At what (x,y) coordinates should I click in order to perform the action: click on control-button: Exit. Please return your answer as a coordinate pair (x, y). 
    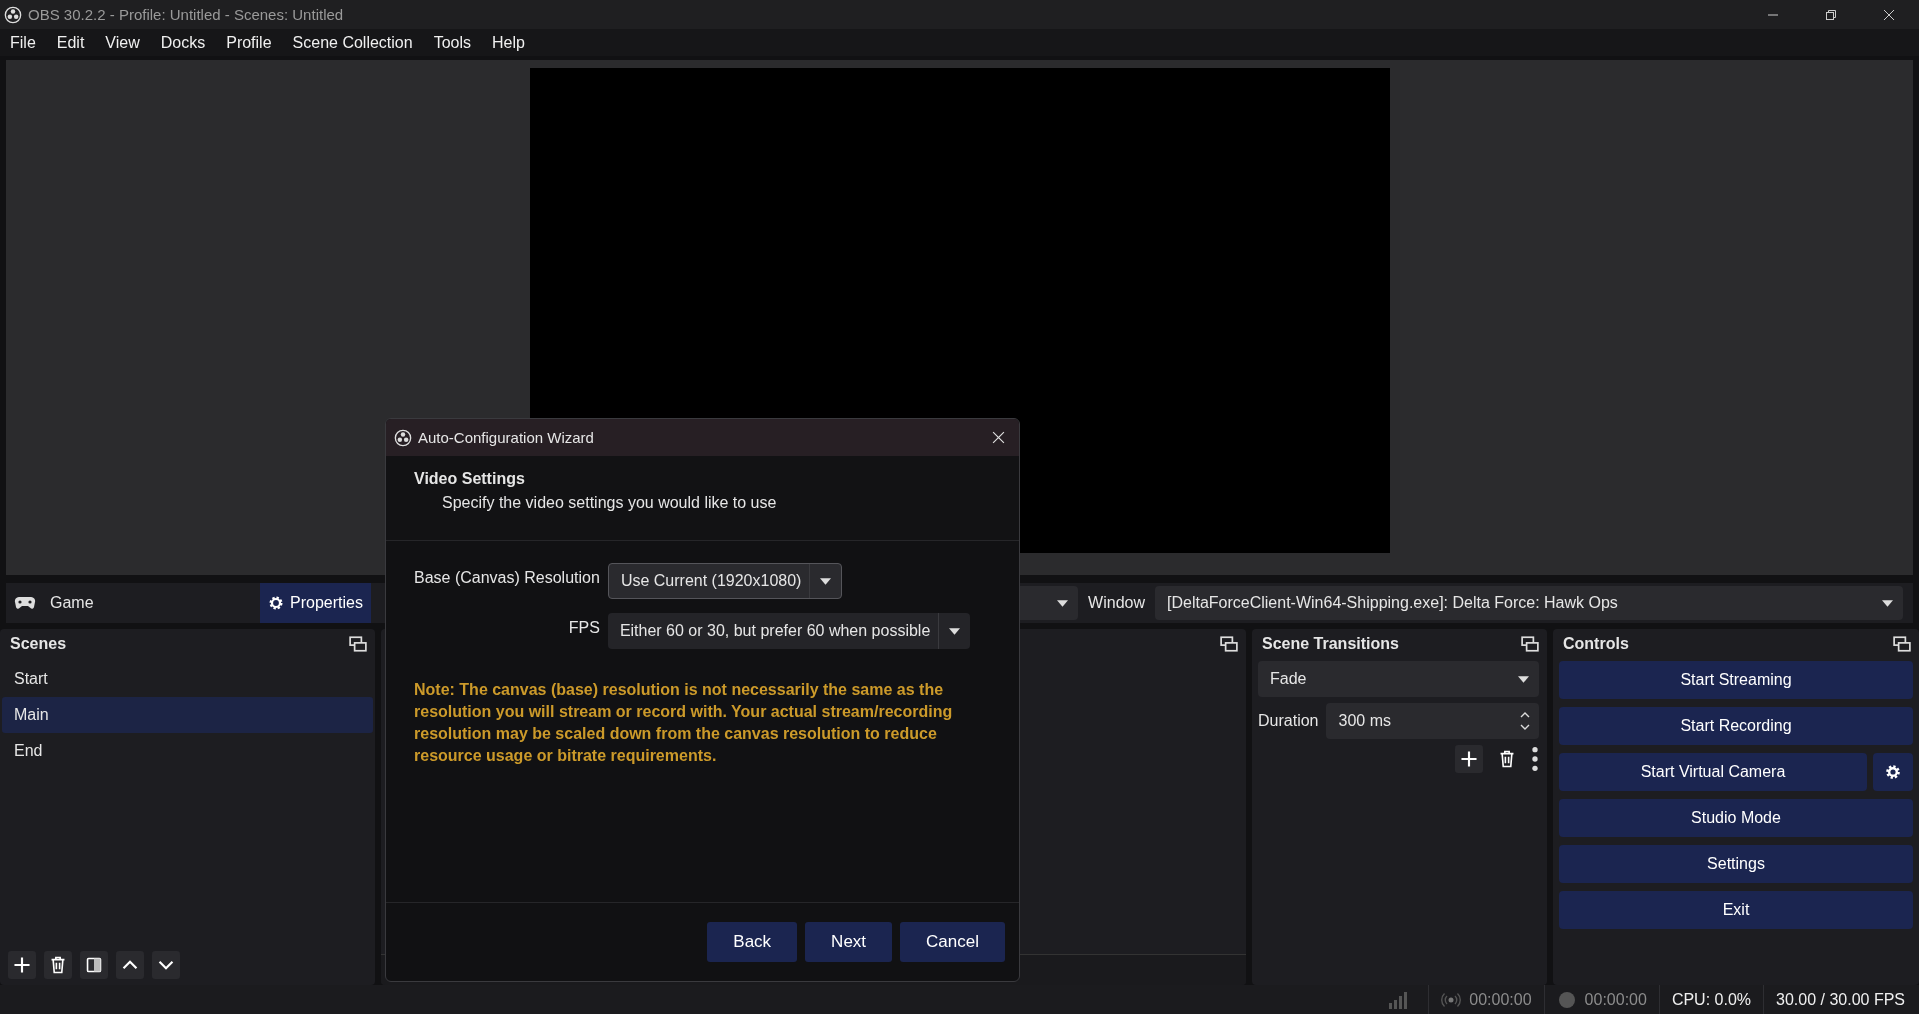
    Looking at the image, I should click on (1736, 910).